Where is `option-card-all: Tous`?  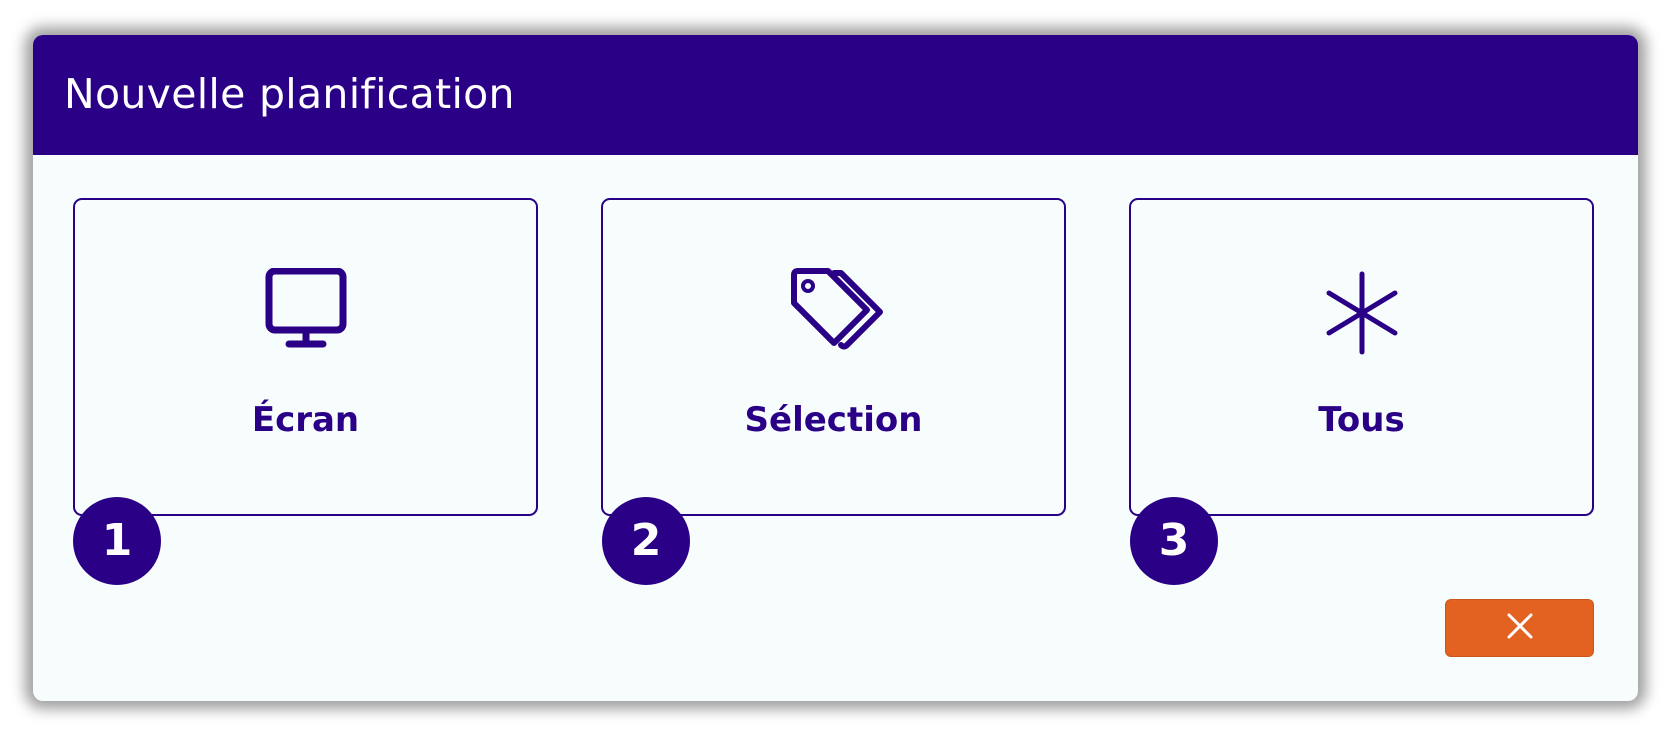
option-card-all: Tous is located at coordinates (1361, 357).